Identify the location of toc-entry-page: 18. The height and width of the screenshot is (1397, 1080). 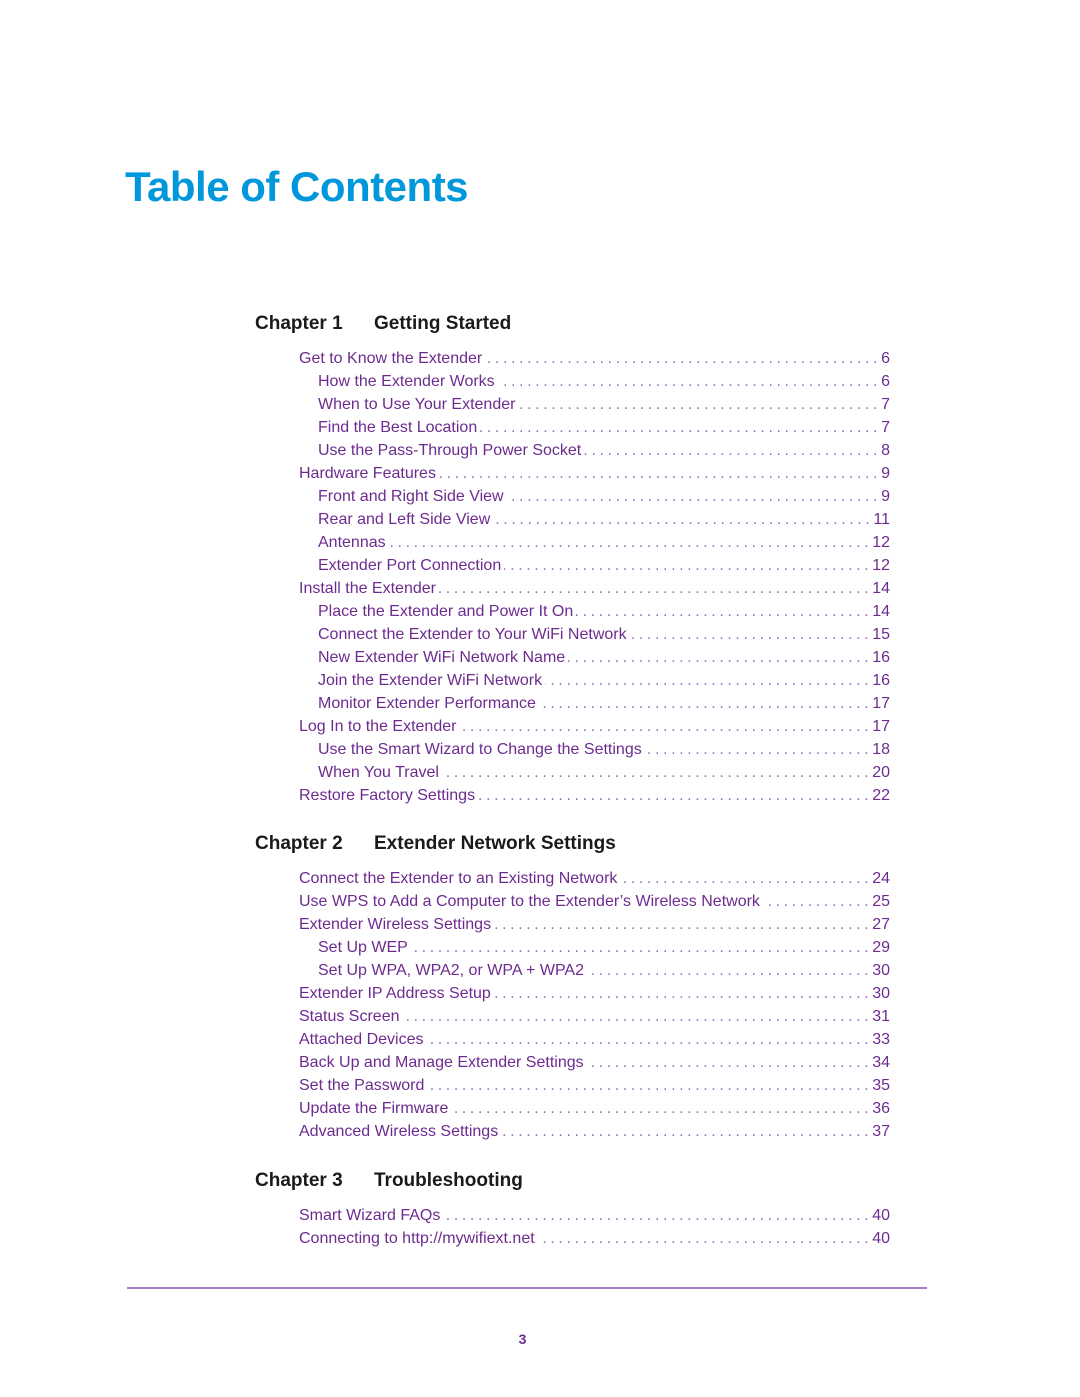
(881, 749).